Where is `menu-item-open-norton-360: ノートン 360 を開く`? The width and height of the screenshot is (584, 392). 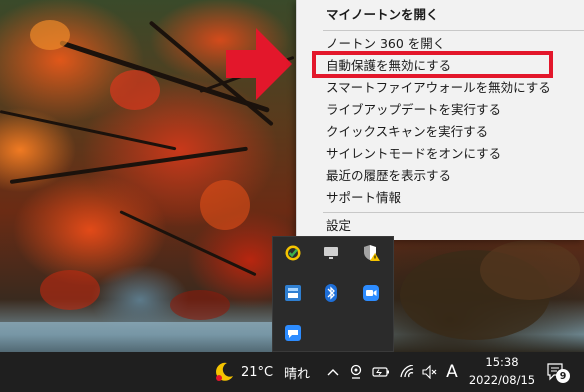
menu-item-open-norton-360: ノートン 360 を開く is located at coordinates (440, 44).